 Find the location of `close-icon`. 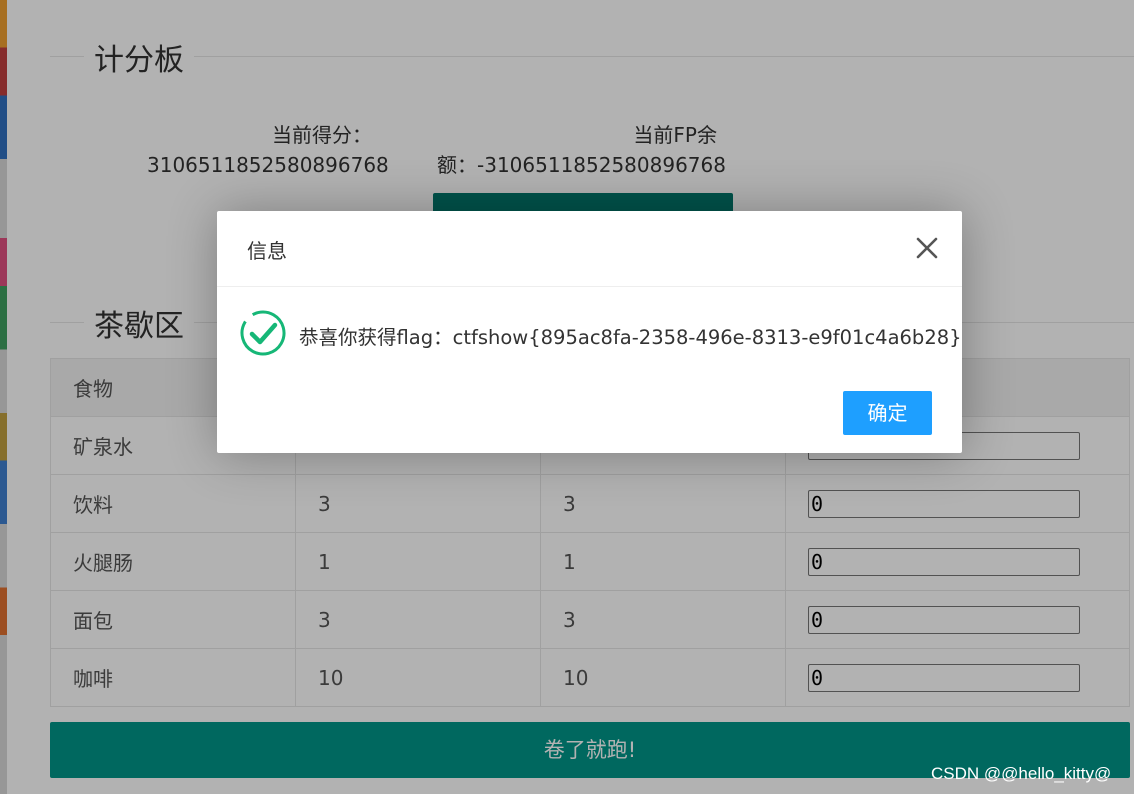

close-icon is located at coordinates (927, 248).